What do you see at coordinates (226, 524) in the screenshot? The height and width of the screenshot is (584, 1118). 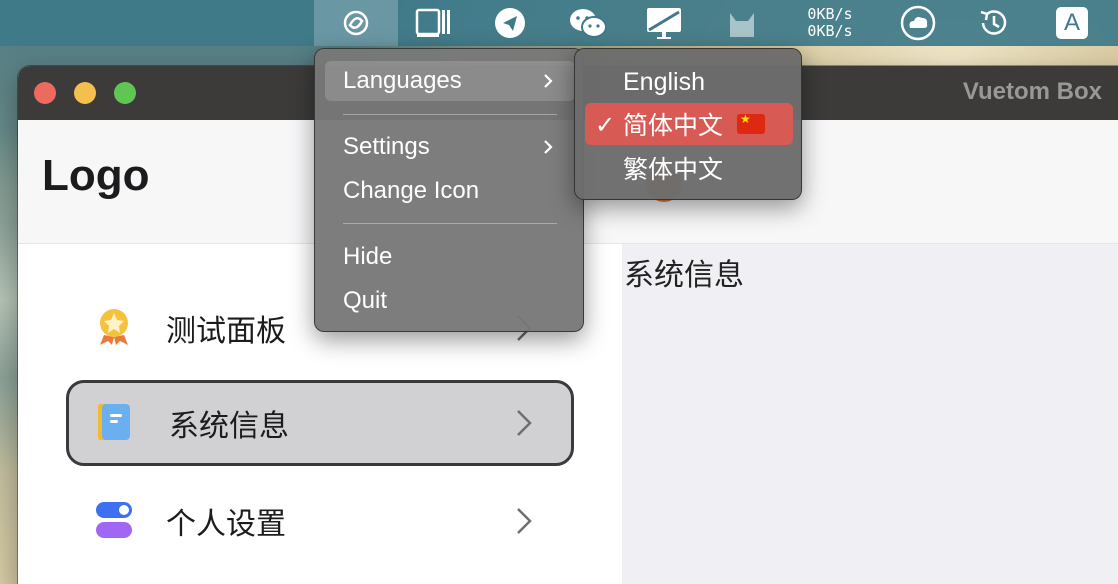 I see `sidebar-item-label: 个人设置` at bounding box center [226, 524].